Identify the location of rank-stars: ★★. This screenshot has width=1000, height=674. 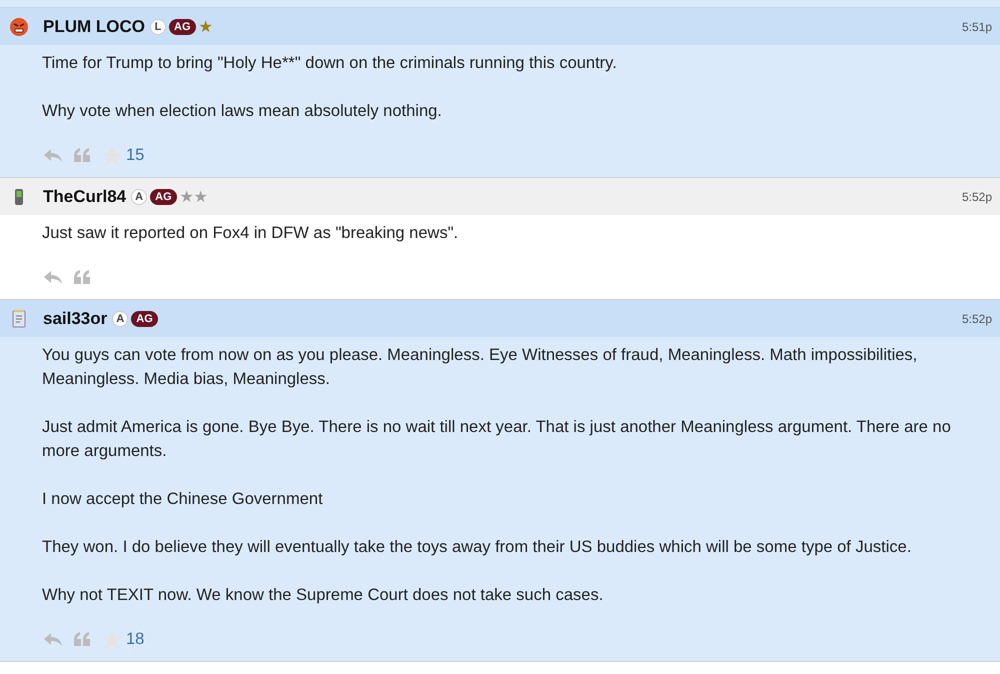
(194, 197).